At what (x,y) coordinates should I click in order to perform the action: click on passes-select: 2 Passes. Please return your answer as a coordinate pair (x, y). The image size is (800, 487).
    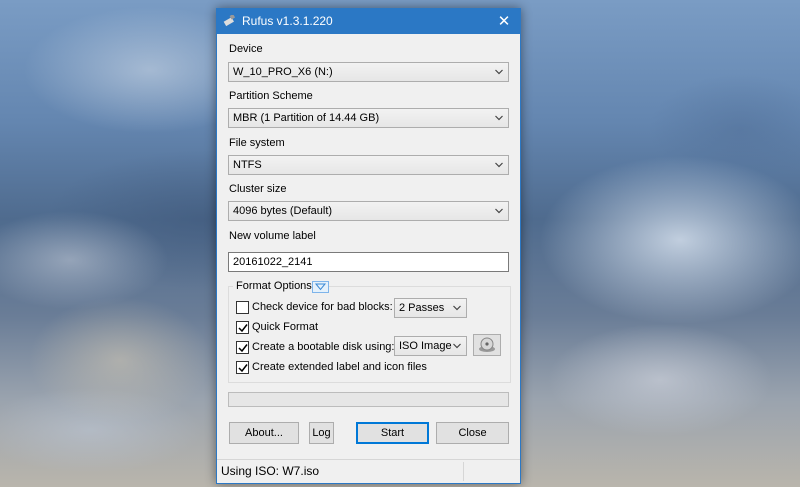
    Looking at the image, I should click on (430, 308).